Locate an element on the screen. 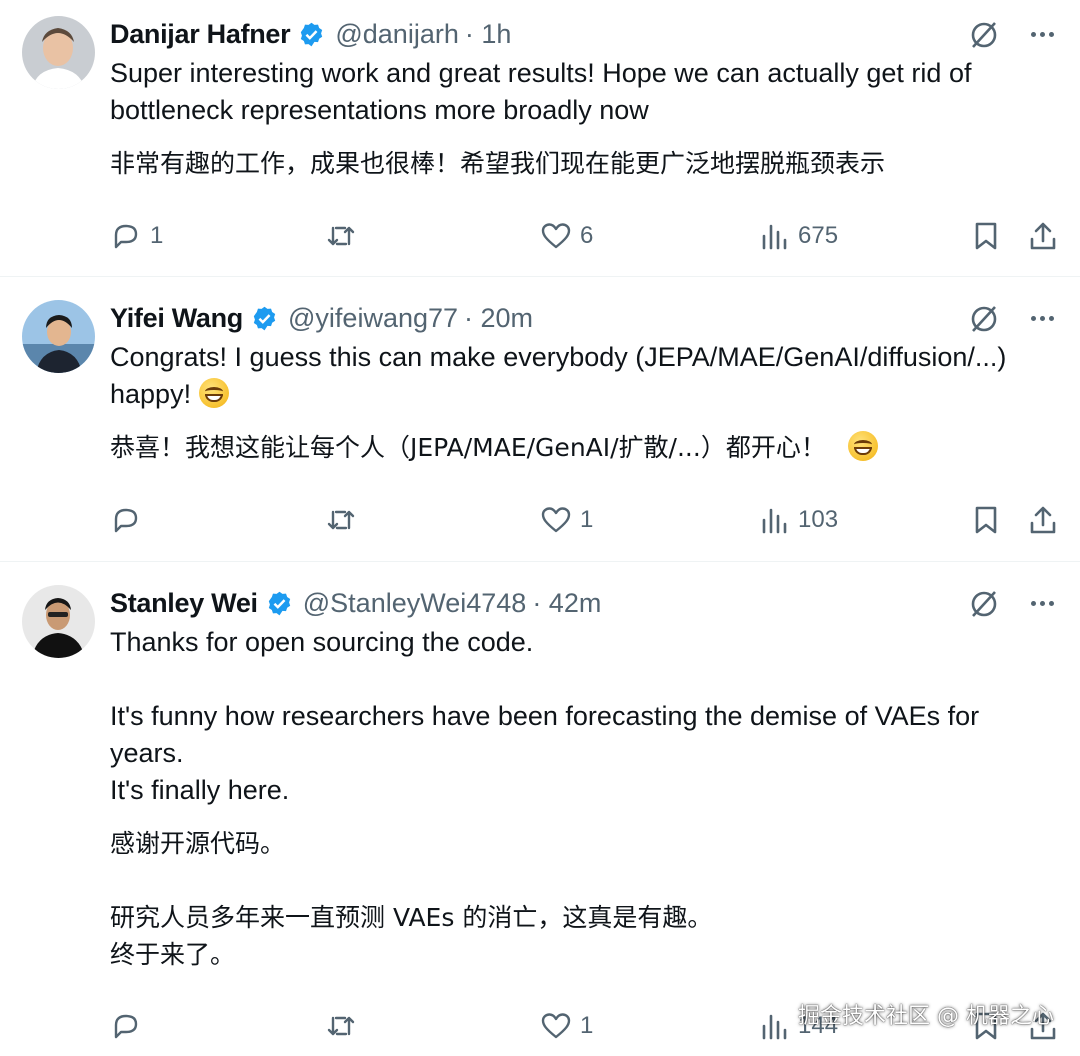 The image size is (1080, 1056). timestamp: · 20m is located at coordinates (498, 318).